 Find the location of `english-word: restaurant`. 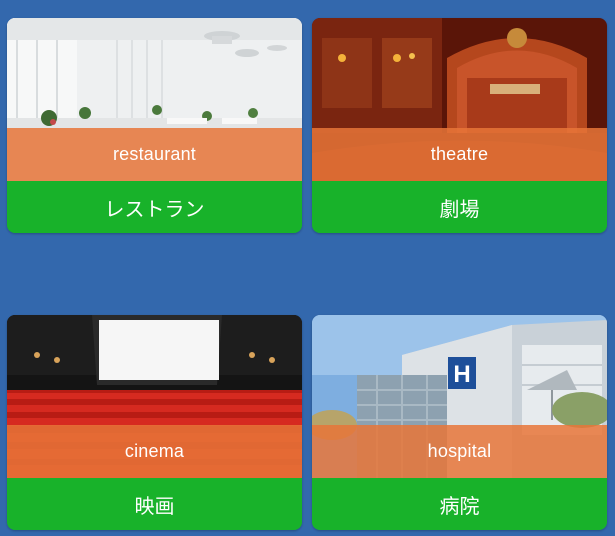

english-word: restaurant is located at coordinates (154, 154).